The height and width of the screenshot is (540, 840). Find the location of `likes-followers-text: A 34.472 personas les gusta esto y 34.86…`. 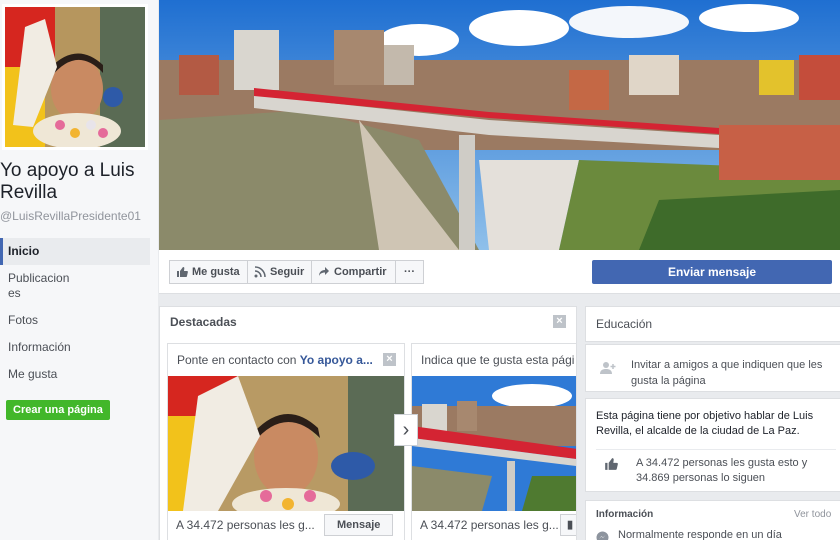

likes-followers-text: A 34.472 personas les gusta esto y 34.86… is located at coordinates (722, 470).